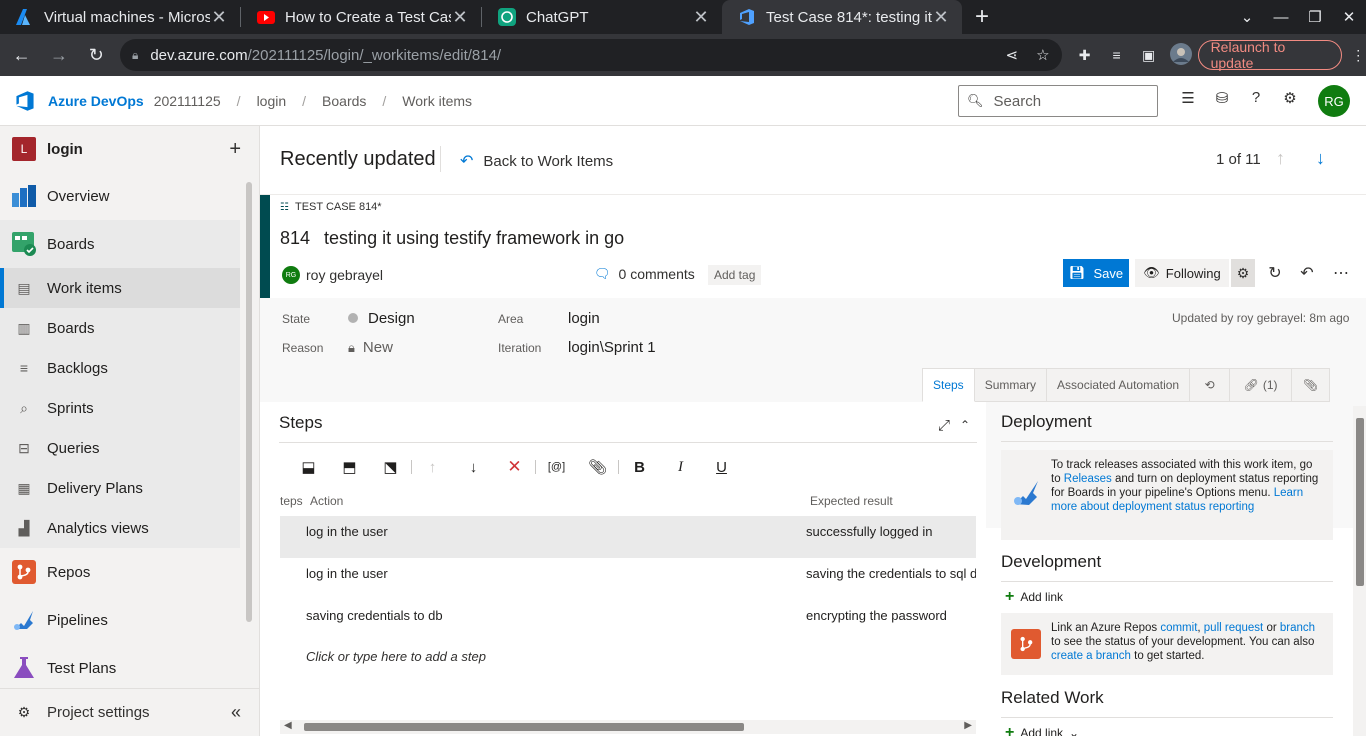  I want to click on nav-item-work-items: ▤ Work items, so click(120, 288).